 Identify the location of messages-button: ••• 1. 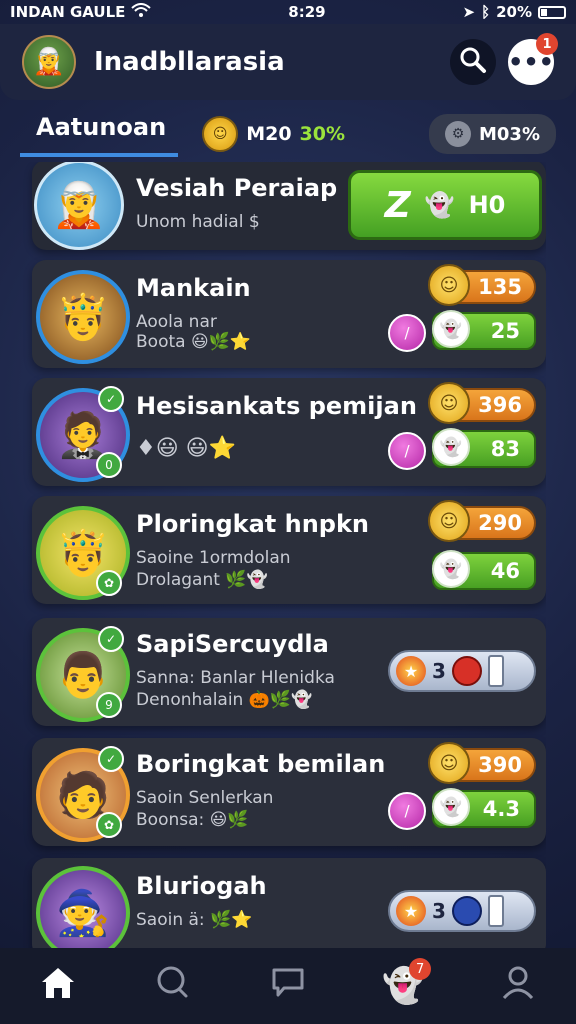
(533, 59).